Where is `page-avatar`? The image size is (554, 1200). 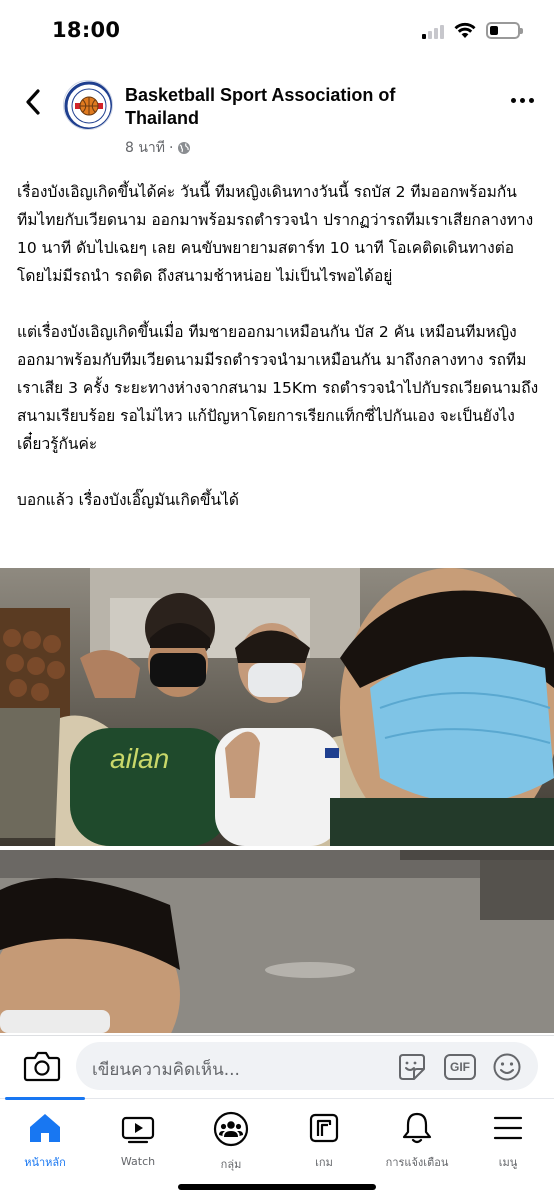
page-avatar is located at coordinates (88, 105).